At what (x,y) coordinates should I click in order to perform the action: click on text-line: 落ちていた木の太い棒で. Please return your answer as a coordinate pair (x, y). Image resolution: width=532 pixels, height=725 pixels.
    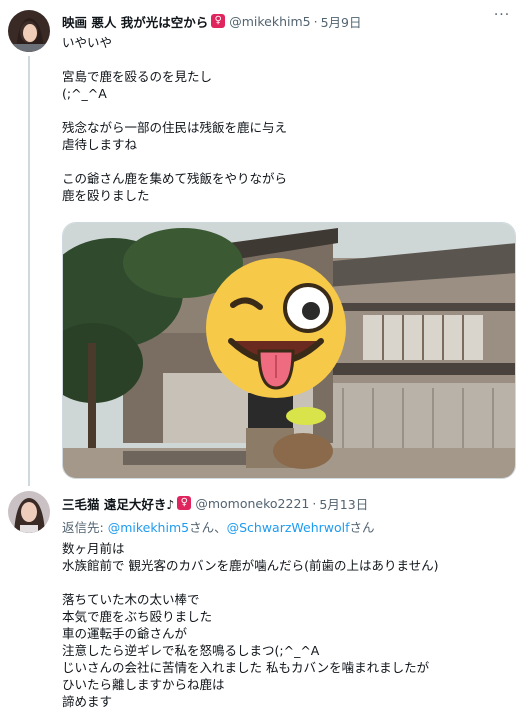
    Looking at the image, I should click on (131, 599).